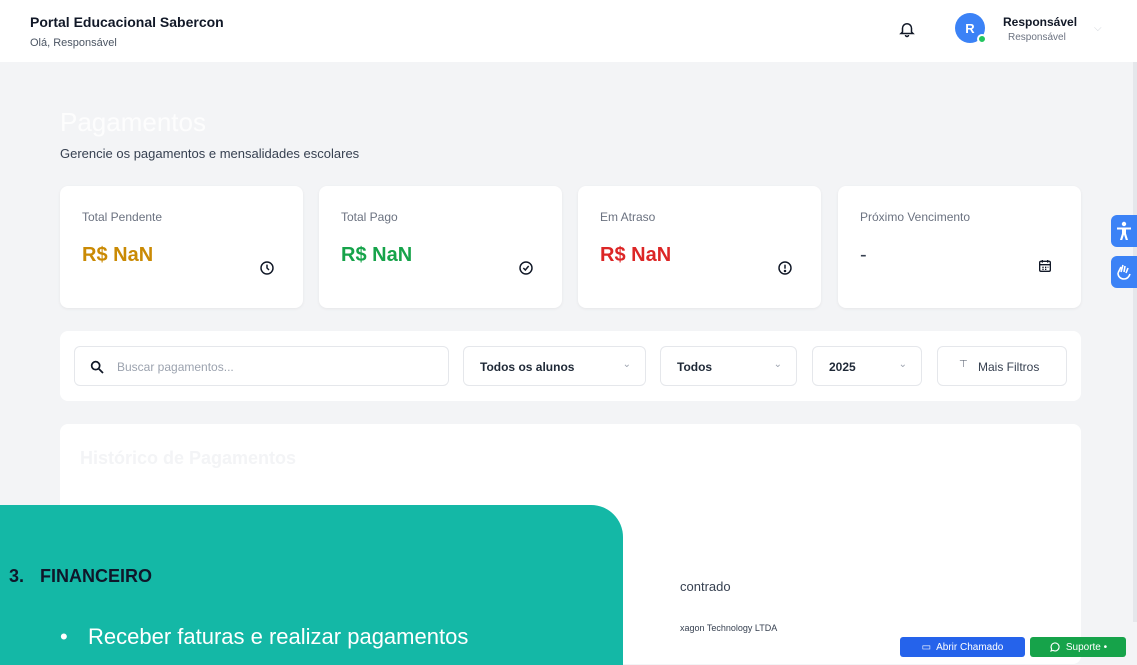  Describe the element at coordinates (907, 29) in the screenshot. I see `bell-icon` at that location.